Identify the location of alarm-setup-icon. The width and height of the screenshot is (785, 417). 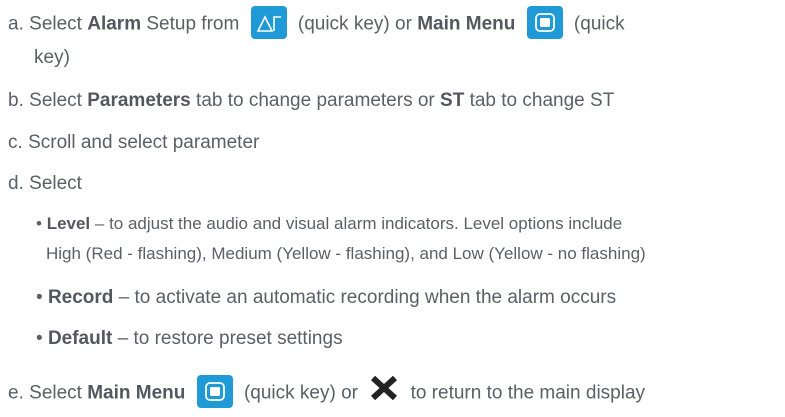
(268, 22).